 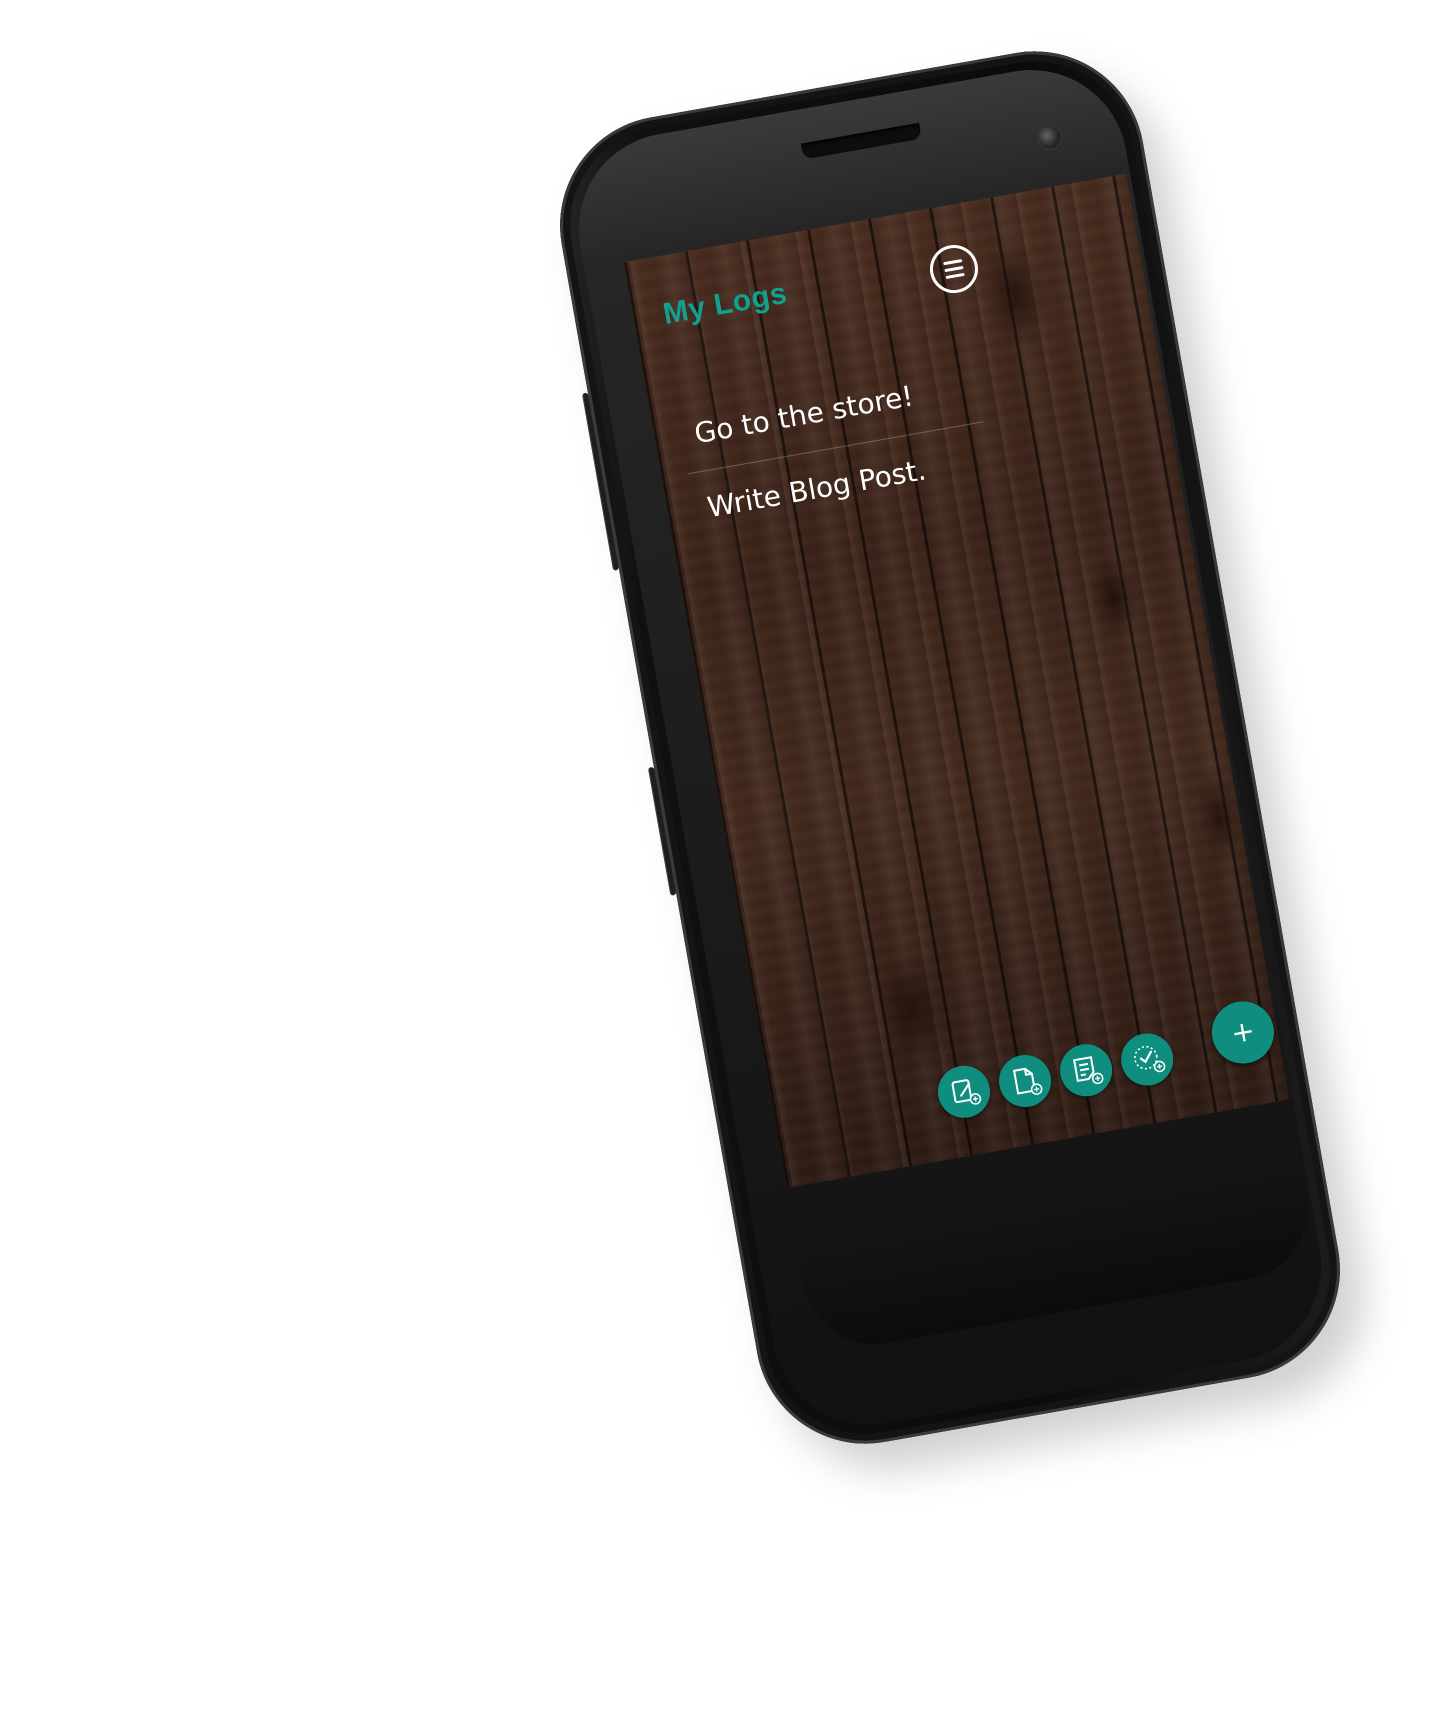 I want to click on add-log-button: +, so click(x=1243, y=1032).